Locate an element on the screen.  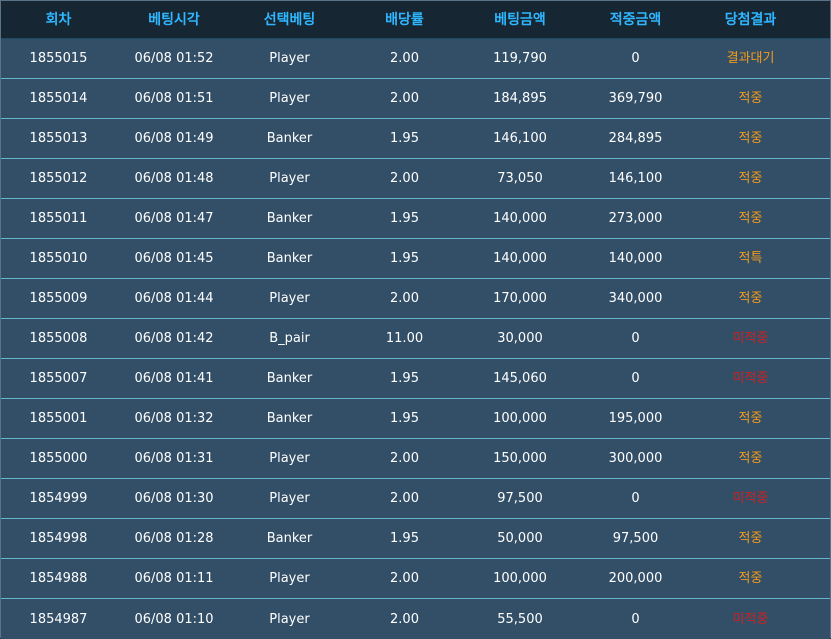
bet-time-cell: 06/08 01:31 is located at coordinates (174, 458).